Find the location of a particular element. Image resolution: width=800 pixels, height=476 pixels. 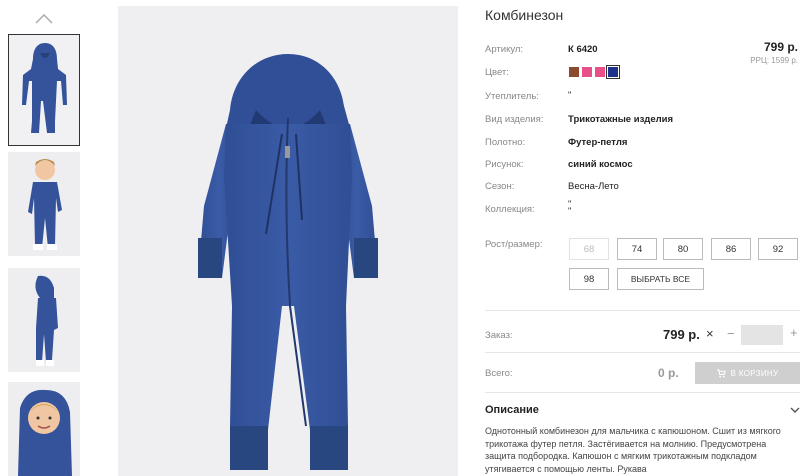

attr-value-season: Весна-Лето is located at coordinates (593, 186).